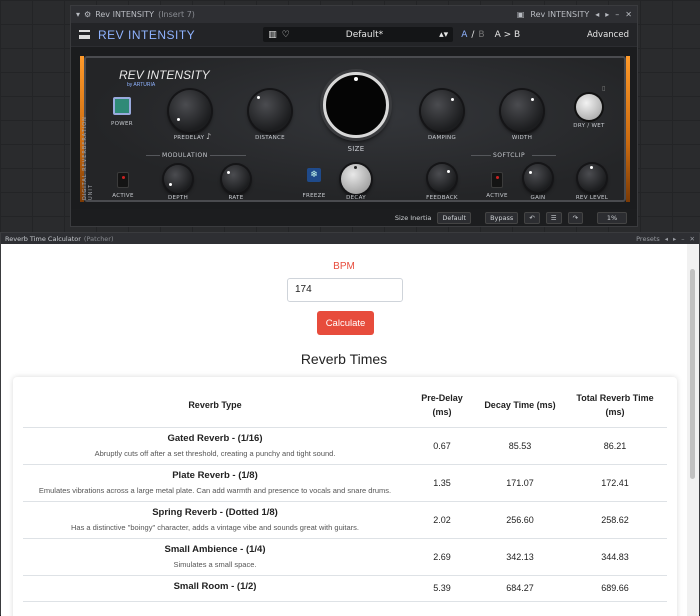 Image resolution: width=700 pixels, height=616 pixels. I want to click on width-knob, so click(522, 111).